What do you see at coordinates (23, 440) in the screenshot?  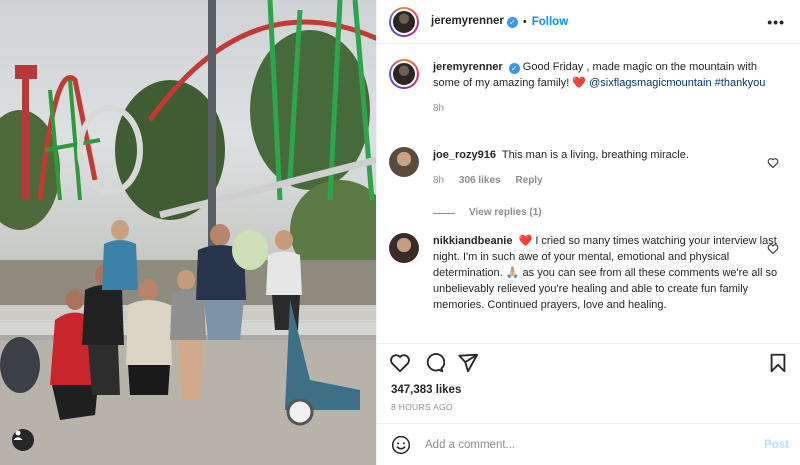 I see `user-tag-icon` at bounding box center [23, 440].